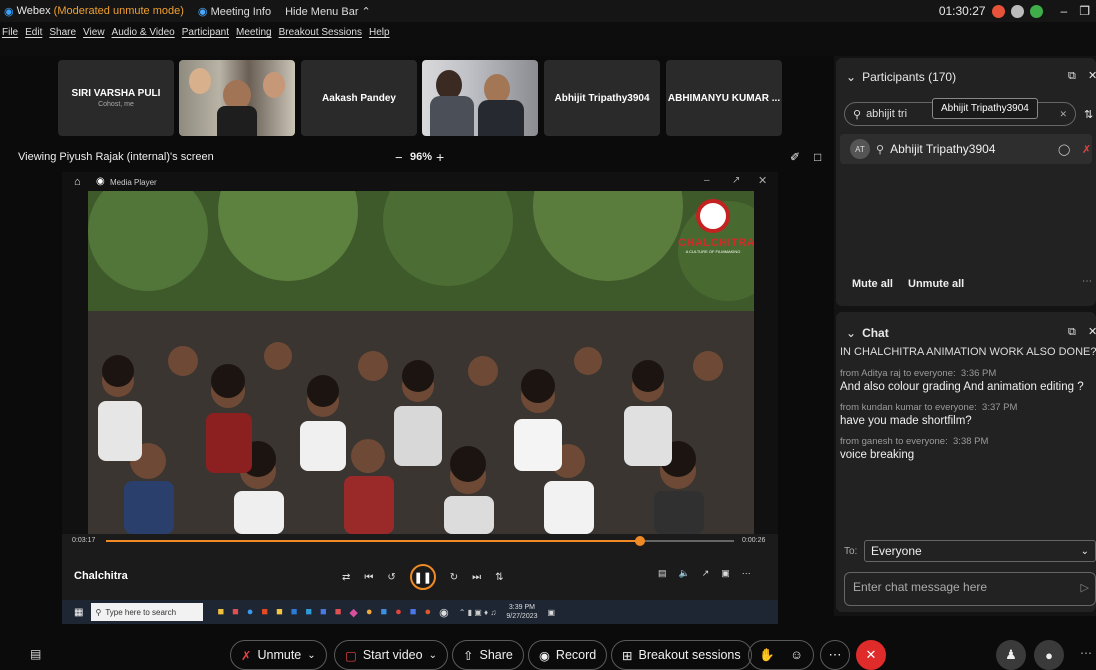 The width and height of the screenshot is (1096, 670). What do you see at coordinates (10, 32) in the screenshot?
I see `menu-file: File` at bounding box center [10, 32].